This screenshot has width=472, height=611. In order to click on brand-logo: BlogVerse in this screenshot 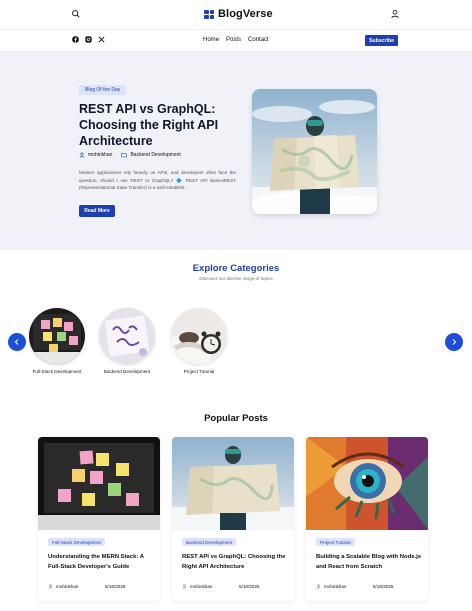, I will do `click(238, 14)`.